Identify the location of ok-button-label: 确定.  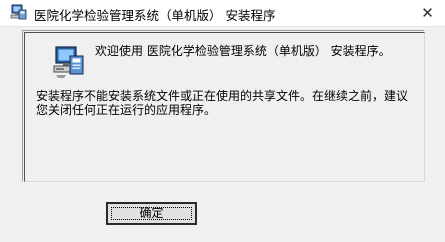
(151, 213).